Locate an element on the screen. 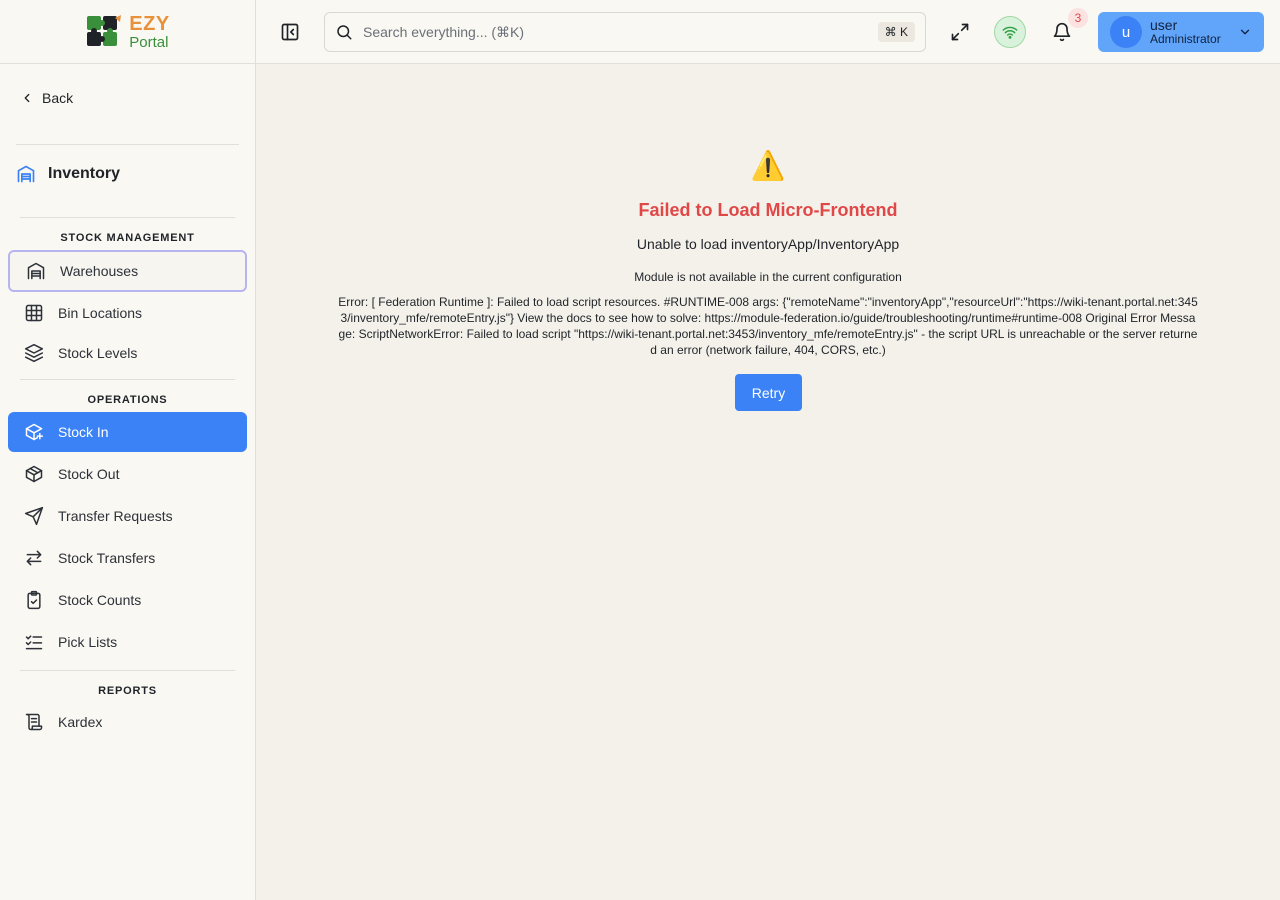 The image size is (1280, 900). section-label-operations: OPERATIONS is located at coordinates (127, 400).